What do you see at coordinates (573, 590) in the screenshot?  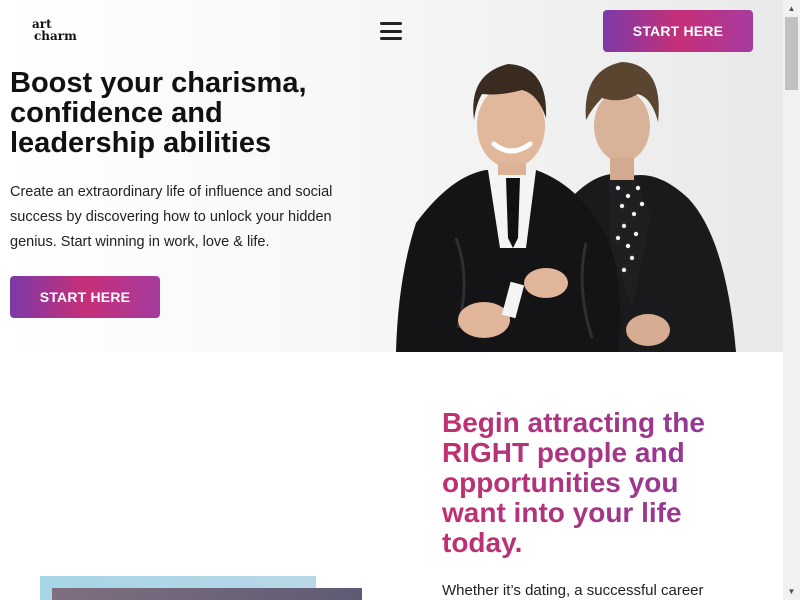 I see `attract-section-text: Whether it’s dating, a successful career` at bounding box center [573, 590].